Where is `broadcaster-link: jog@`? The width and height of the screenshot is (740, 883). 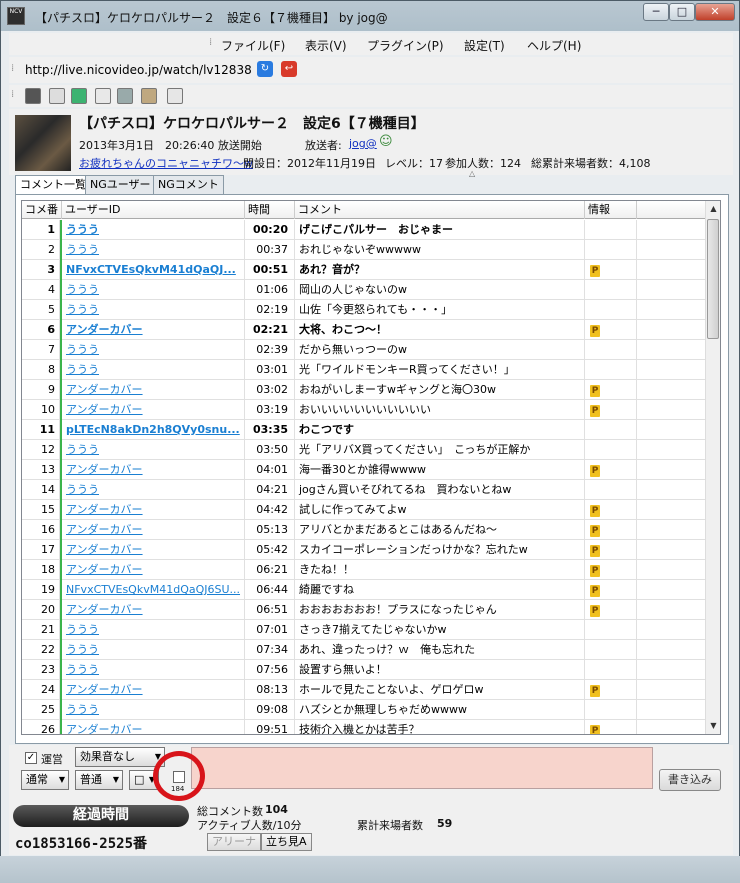
broadcaster-link: jog@ is located at coordinates (363, 143).